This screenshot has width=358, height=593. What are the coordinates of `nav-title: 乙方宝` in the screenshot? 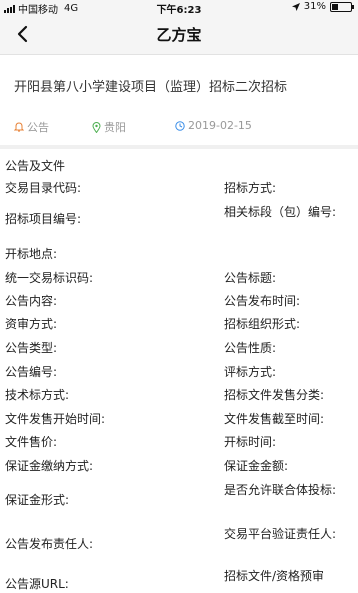 It's located at (179, 35).